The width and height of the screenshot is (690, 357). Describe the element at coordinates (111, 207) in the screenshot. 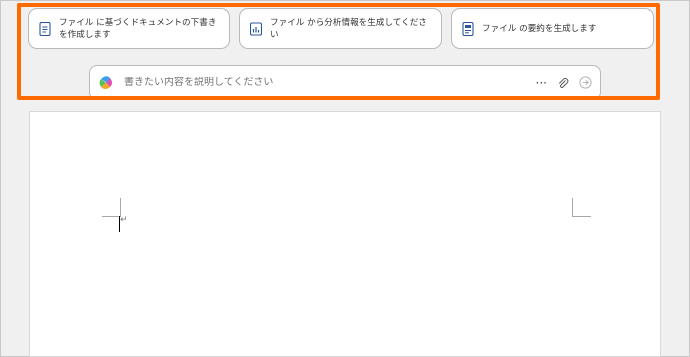

I see `margin-mark-top-left` at that location.